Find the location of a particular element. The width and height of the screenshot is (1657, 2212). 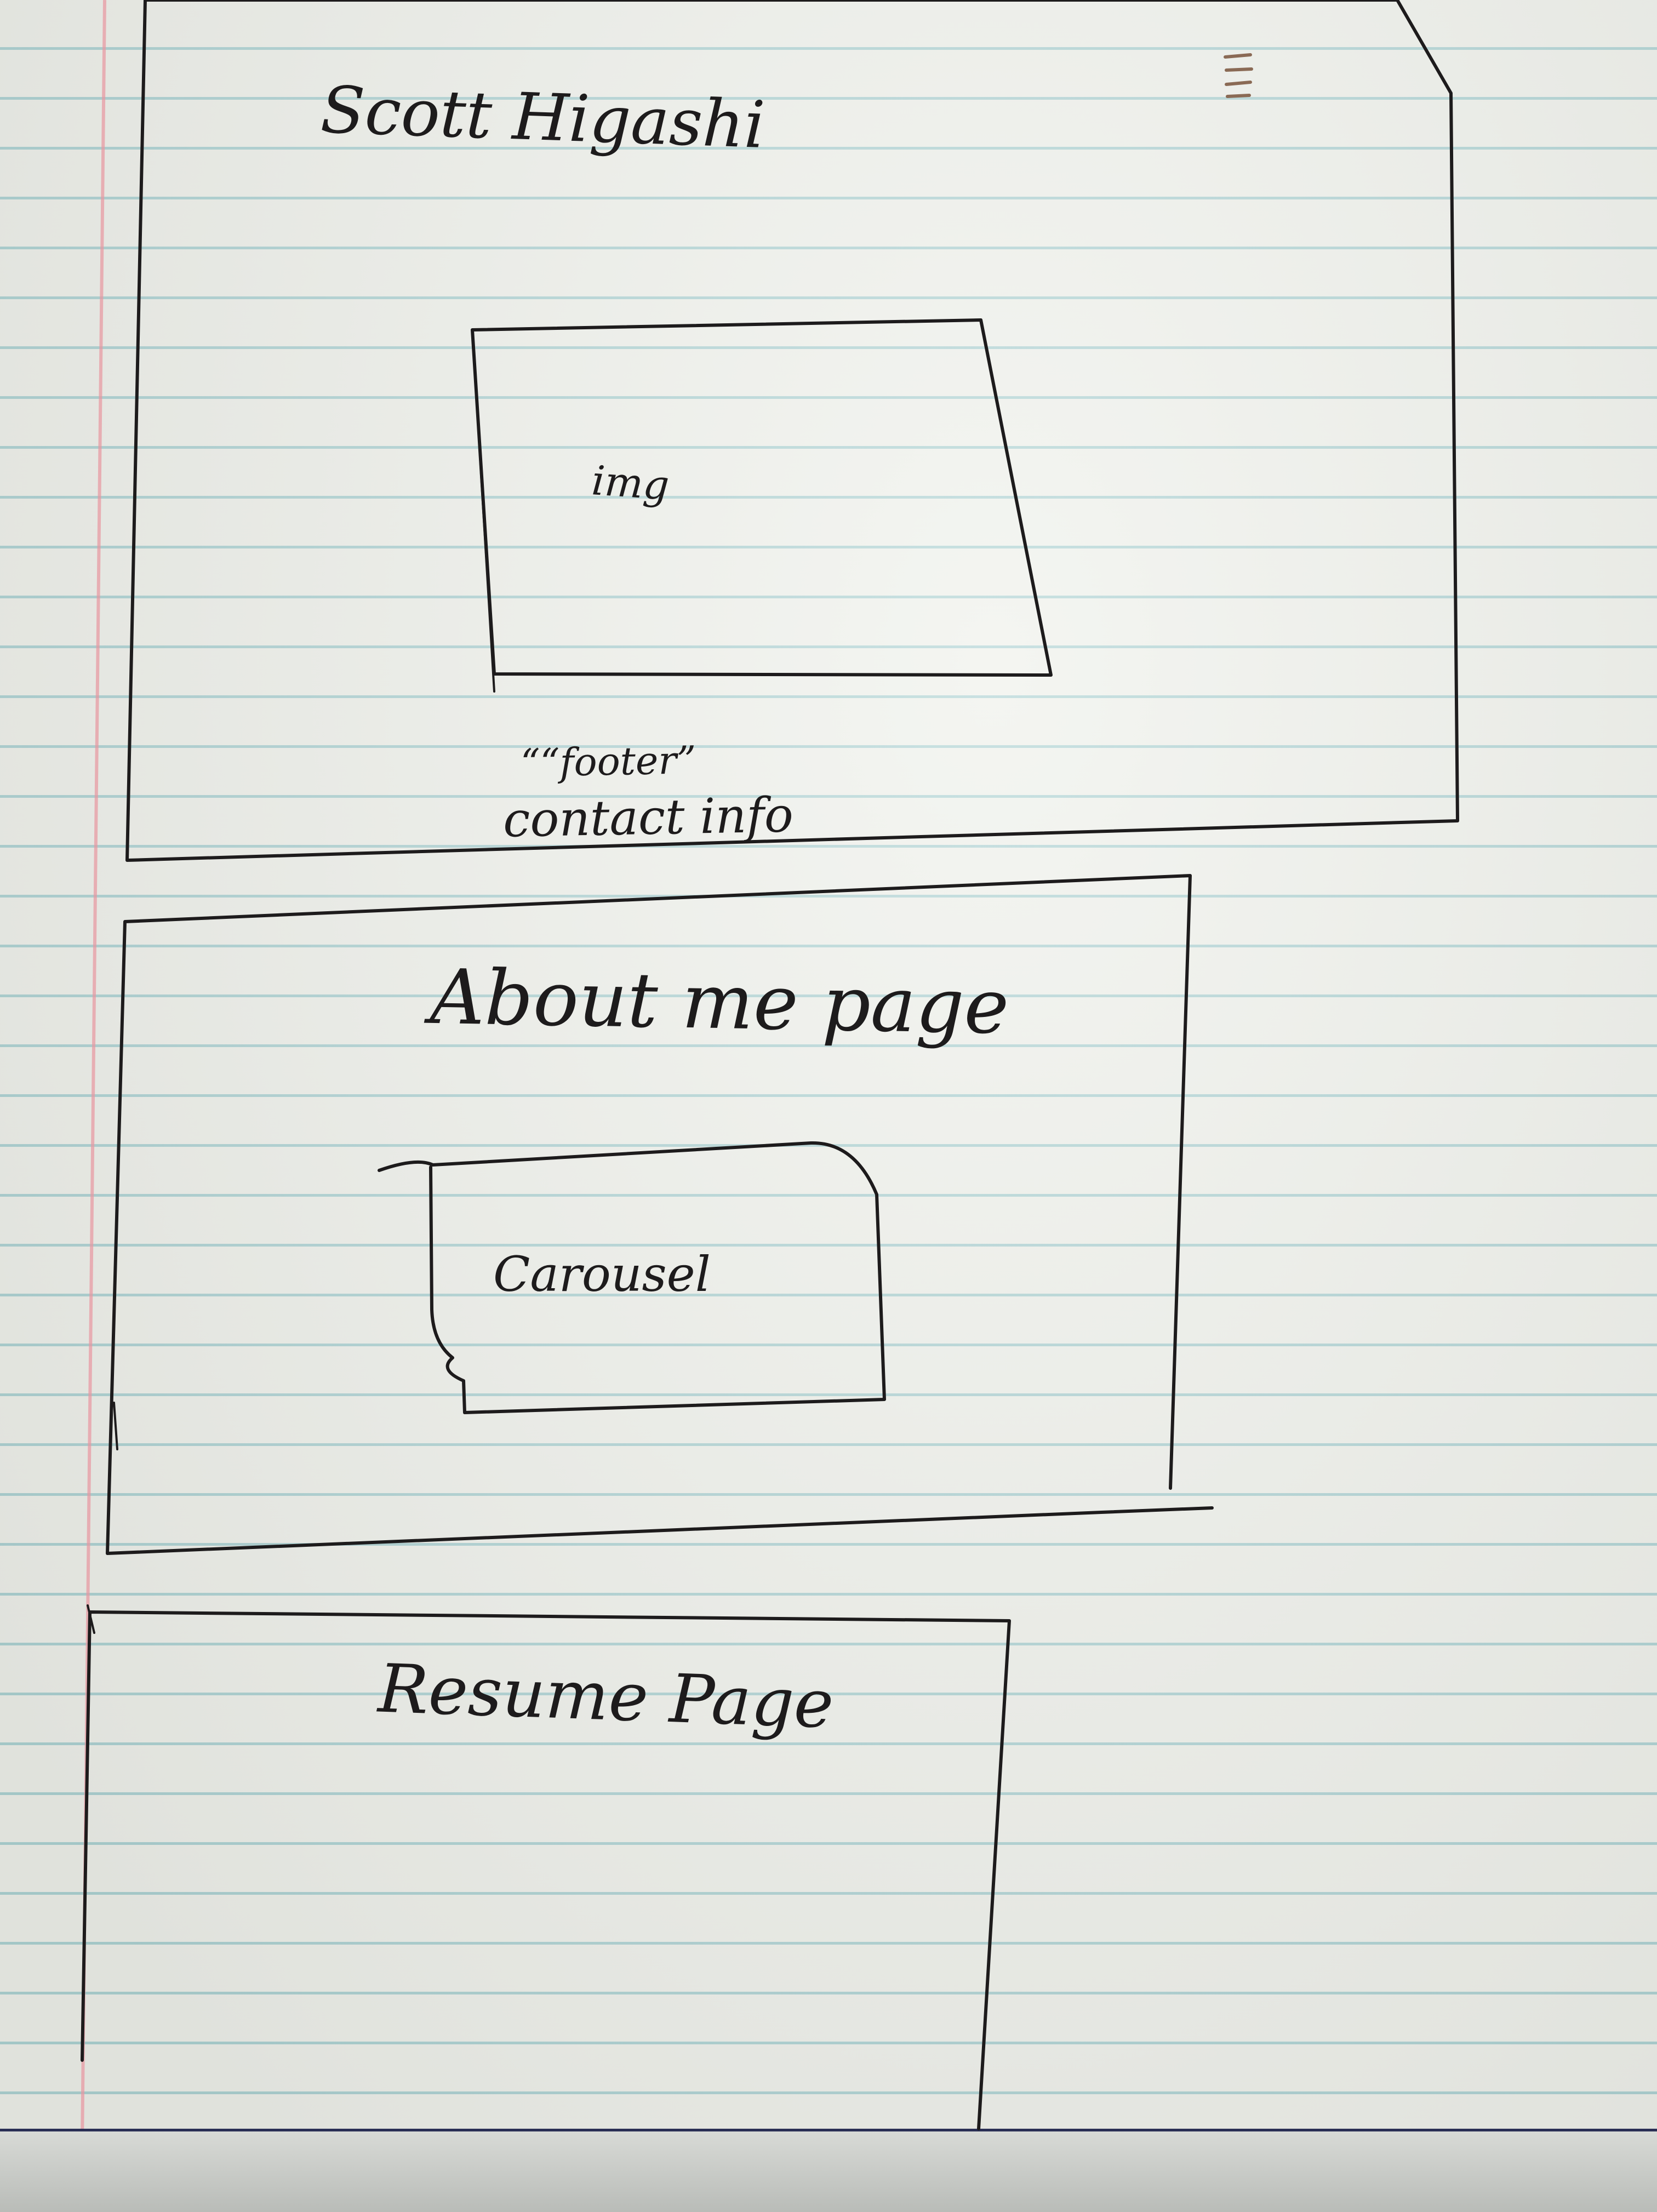

footer-contact-info: contact info is located at coordinates (648, 817).